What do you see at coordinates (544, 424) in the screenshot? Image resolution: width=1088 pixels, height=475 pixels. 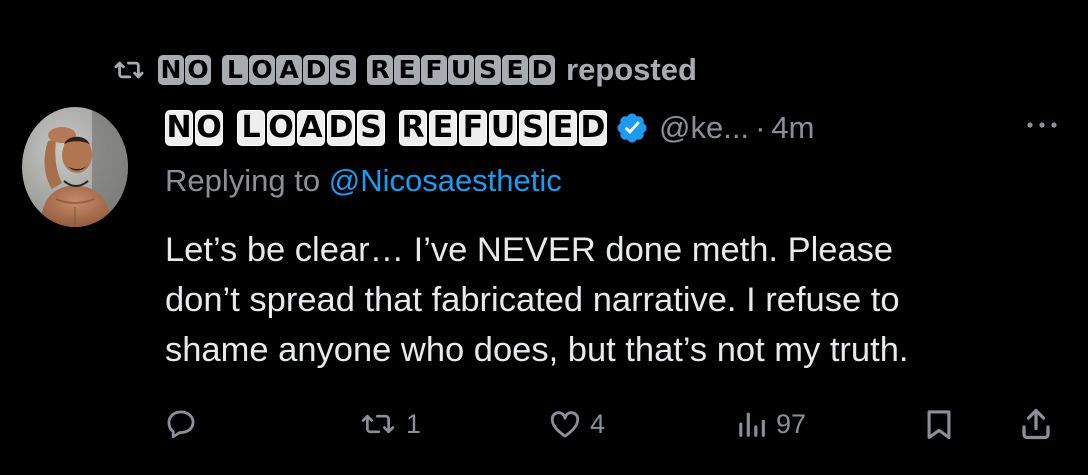 I see `action-bar: 1 4 97` at bounding box center [544, 424].